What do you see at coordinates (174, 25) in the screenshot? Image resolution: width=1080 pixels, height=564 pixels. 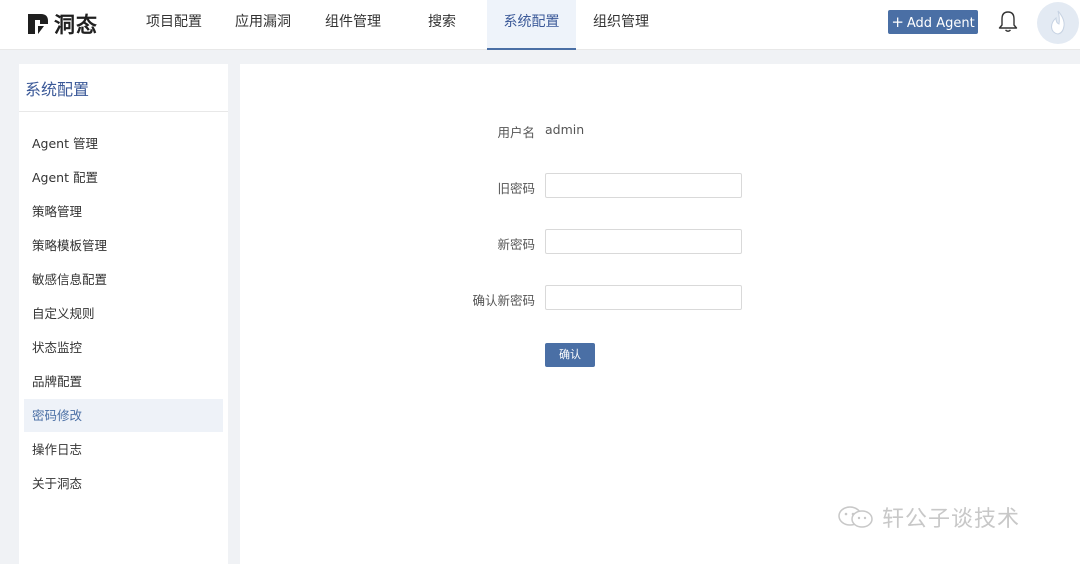 I see `nav-project-config: 项目配置` at bounding box center [174, 25].